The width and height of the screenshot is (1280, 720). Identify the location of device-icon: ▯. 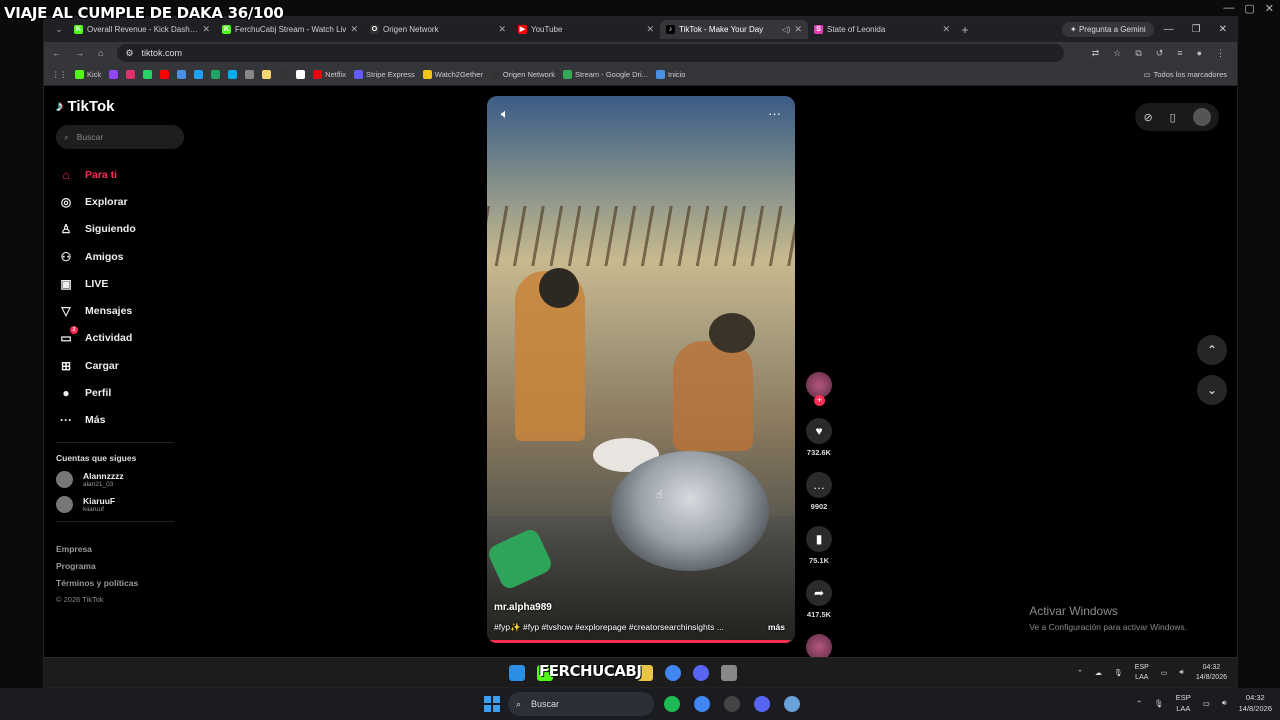
(1173, 117).